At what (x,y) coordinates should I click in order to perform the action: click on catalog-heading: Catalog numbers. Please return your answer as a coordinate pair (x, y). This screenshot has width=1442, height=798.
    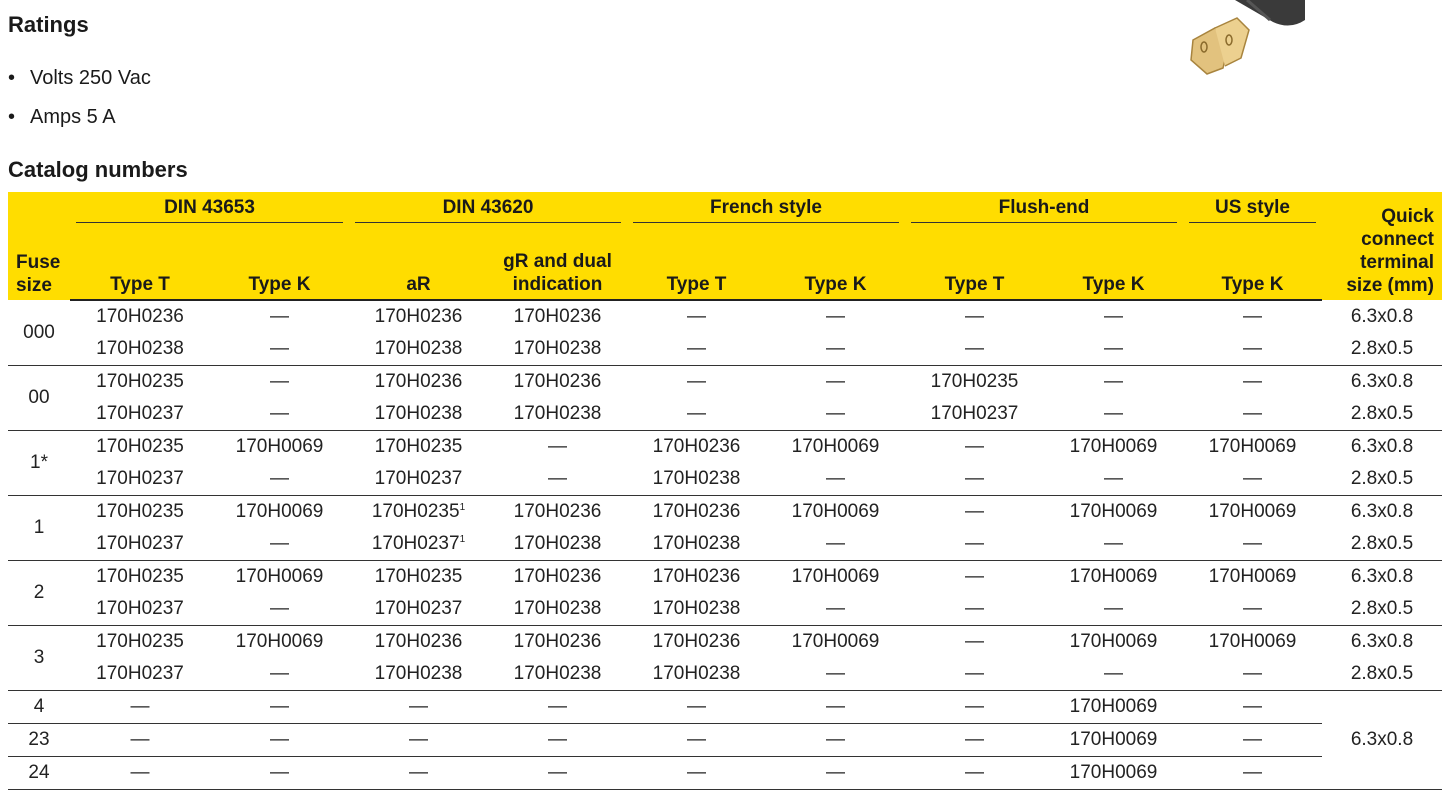
    Looking at the image, I should click on (98, 169).